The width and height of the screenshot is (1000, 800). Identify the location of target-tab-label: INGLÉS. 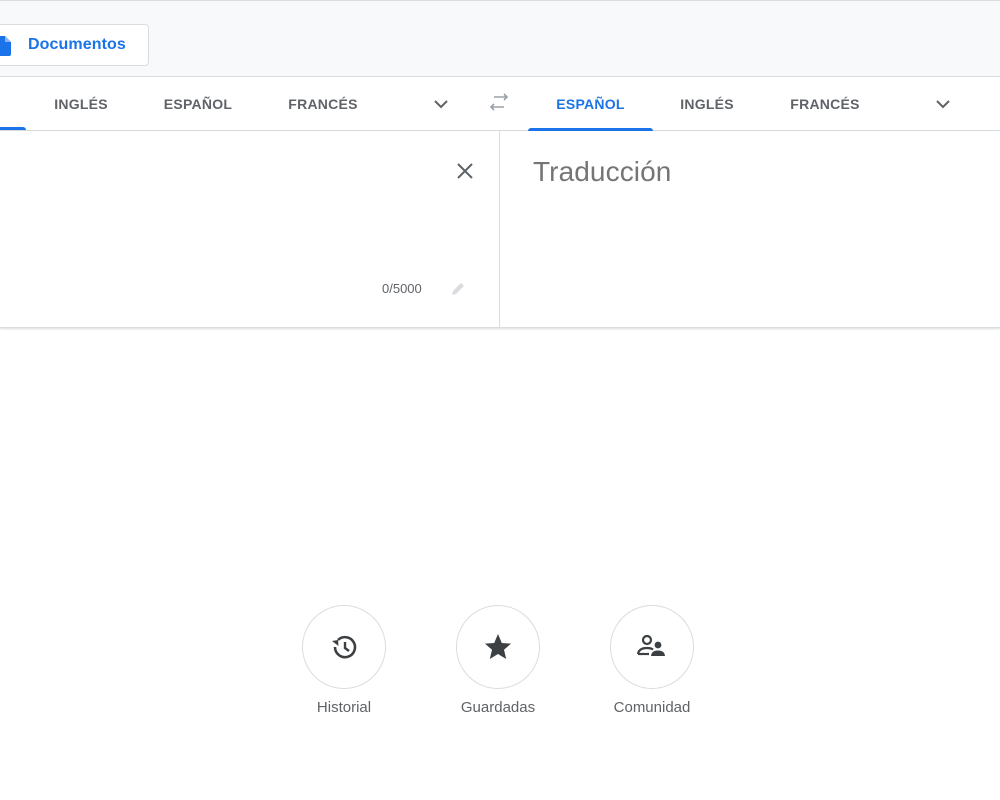
(707, 104).